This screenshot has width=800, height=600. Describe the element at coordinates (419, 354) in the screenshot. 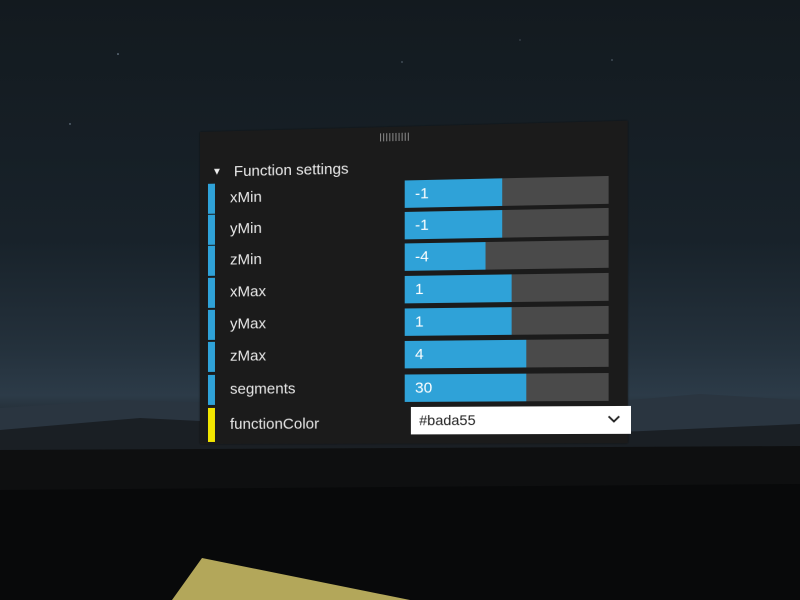

I see `slider-value: 4` at that location.